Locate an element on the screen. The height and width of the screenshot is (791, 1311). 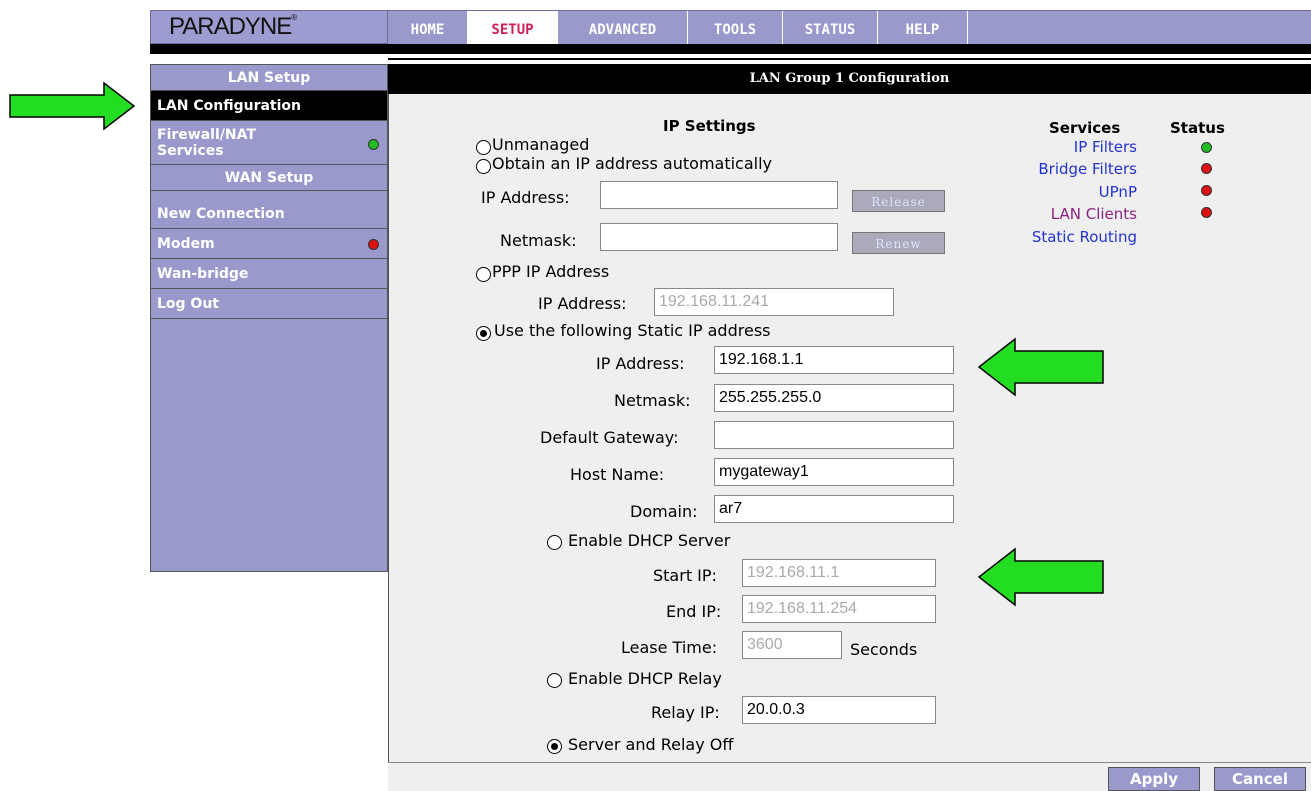
ppp-ip-radio is located at coordinates (483, 274).